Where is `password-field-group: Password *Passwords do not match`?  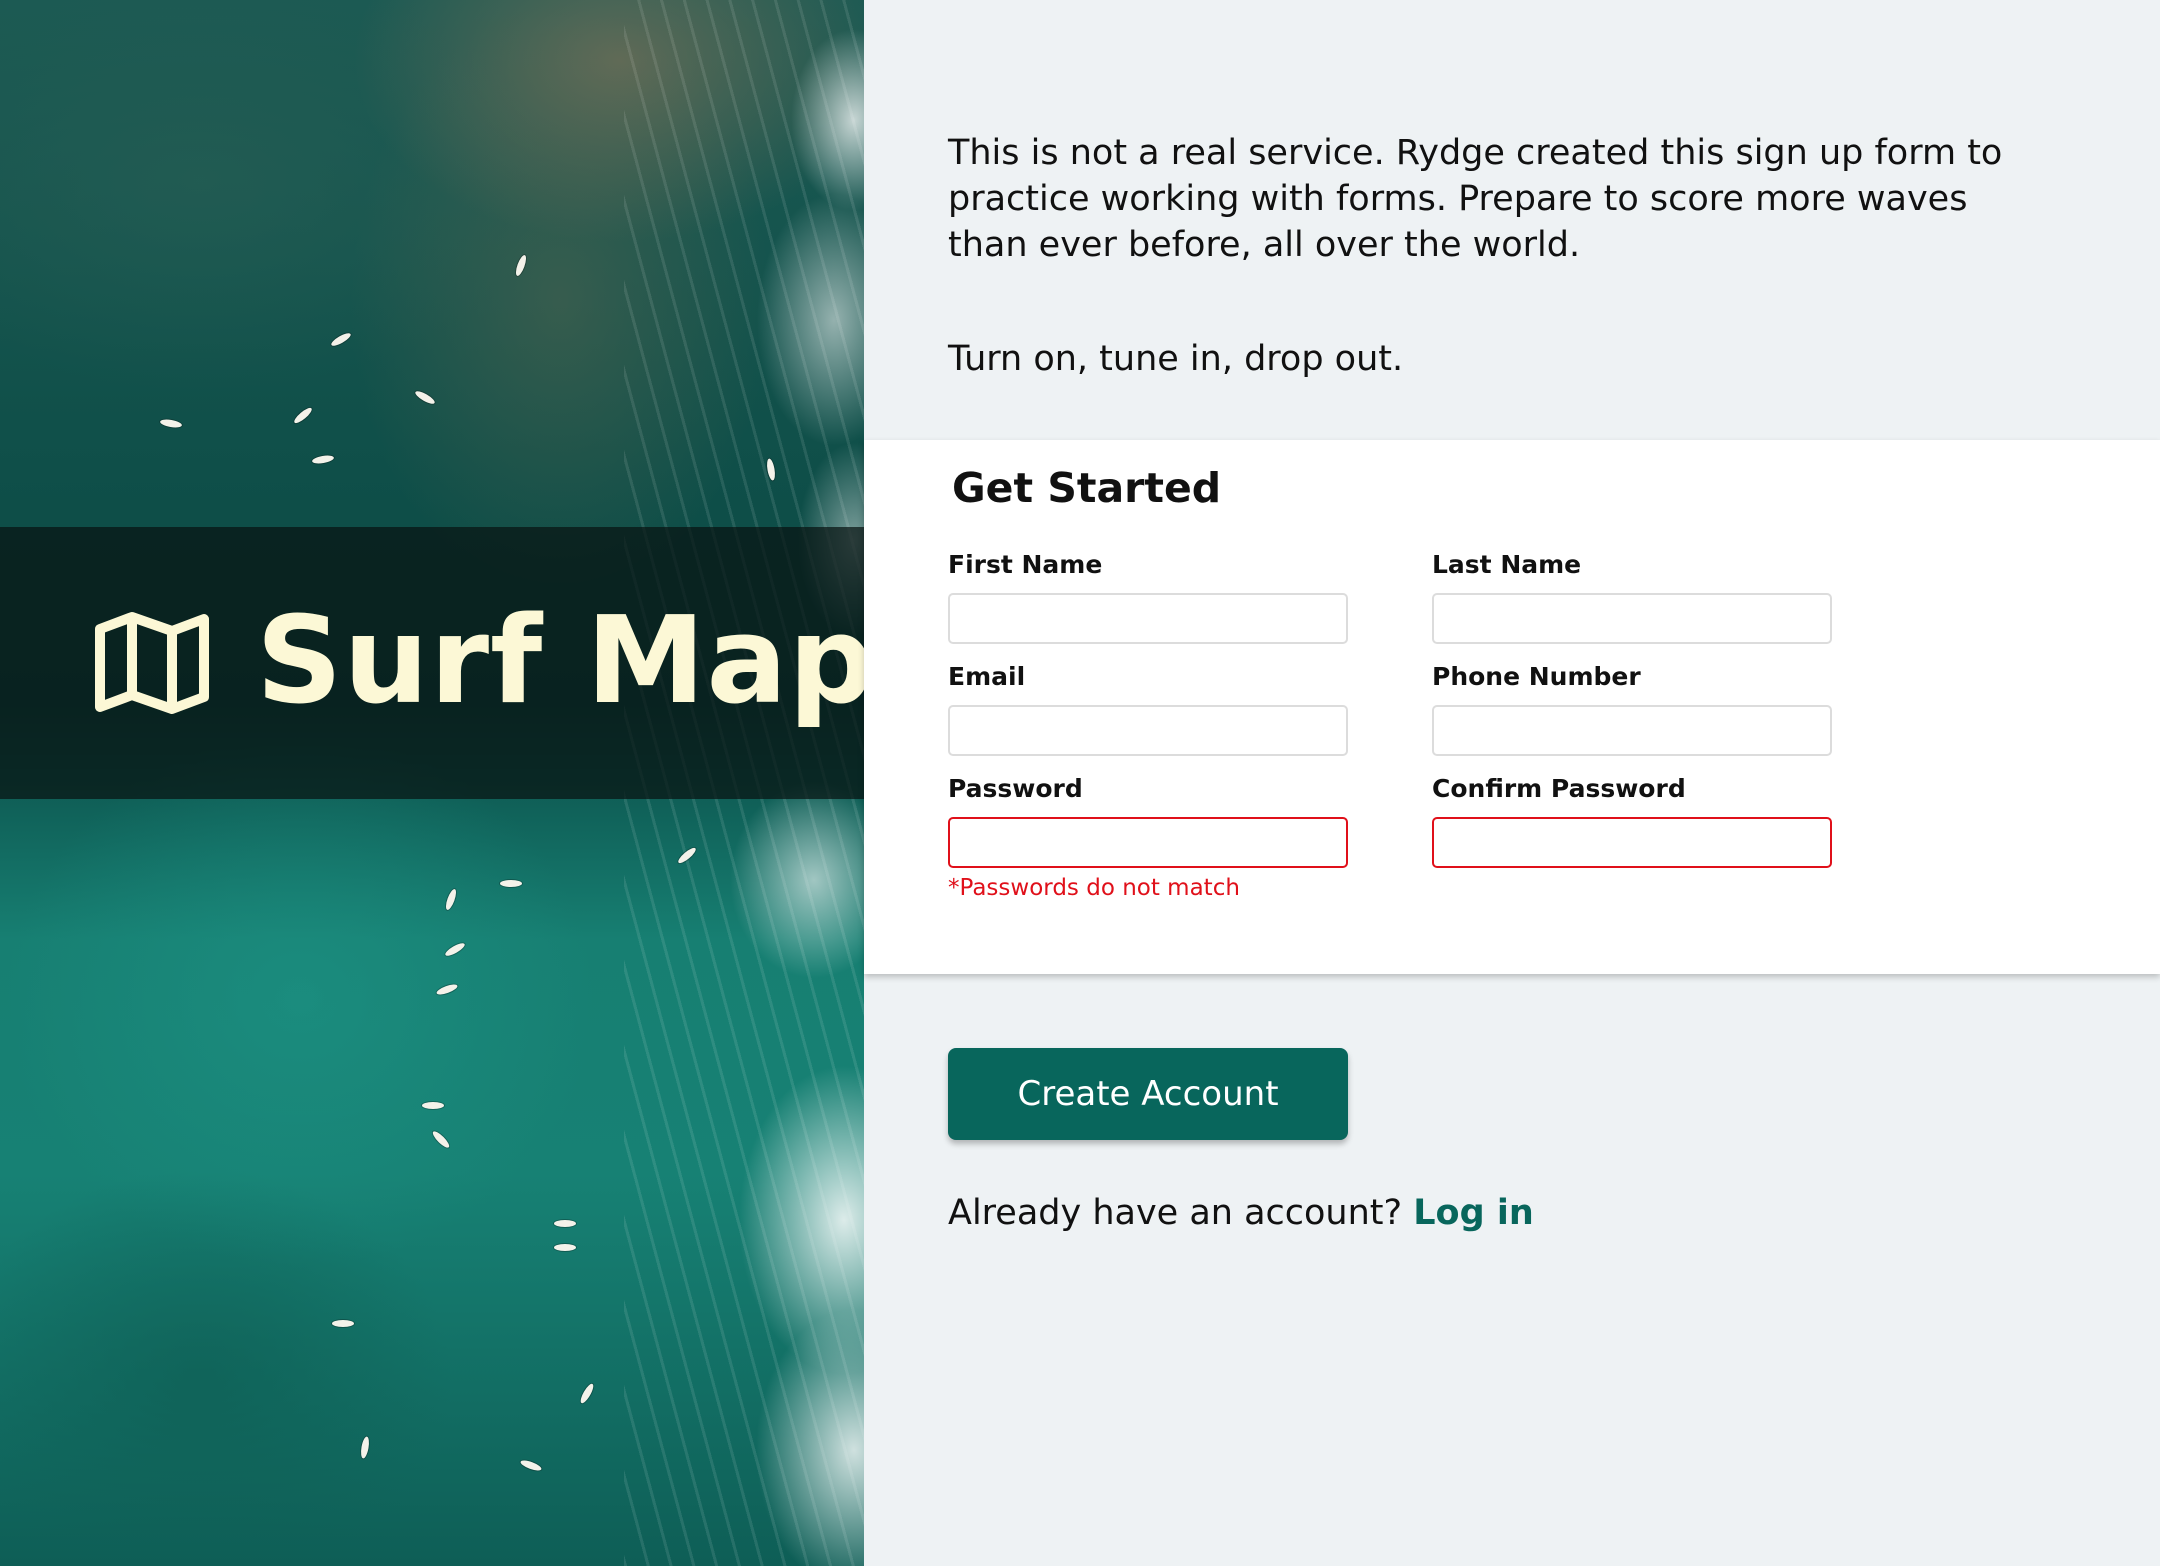 password-field-group: Password *Passwords do not match is located at coordinates (1148, 838).